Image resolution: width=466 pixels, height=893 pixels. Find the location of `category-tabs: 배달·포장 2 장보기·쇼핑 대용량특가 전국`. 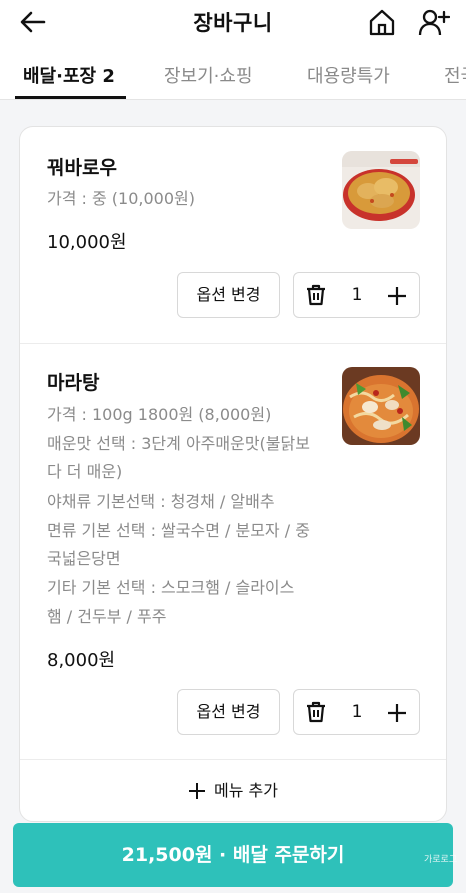

category-tabs: 배달·포장 2 장보기·쇼핑 대용량특가 전국 is located at coordinates (233, 72).